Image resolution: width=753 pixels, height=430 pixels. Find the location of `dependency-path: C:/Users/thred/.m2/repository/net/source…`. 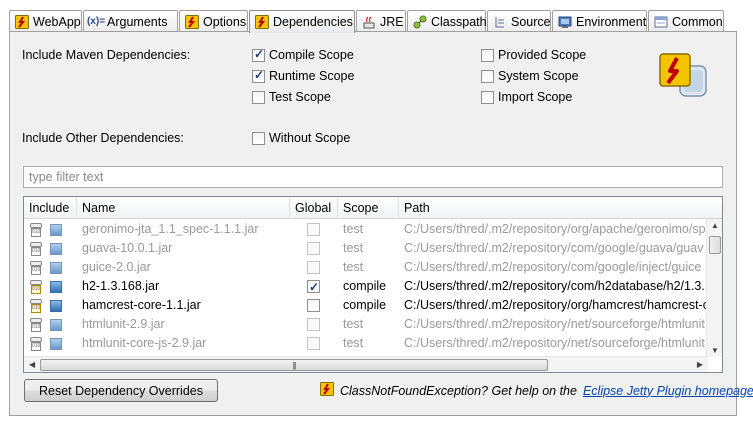

dependency-path: C:/Users/thred/.m2/repository/net/source… is located at coordinates (554, 343).